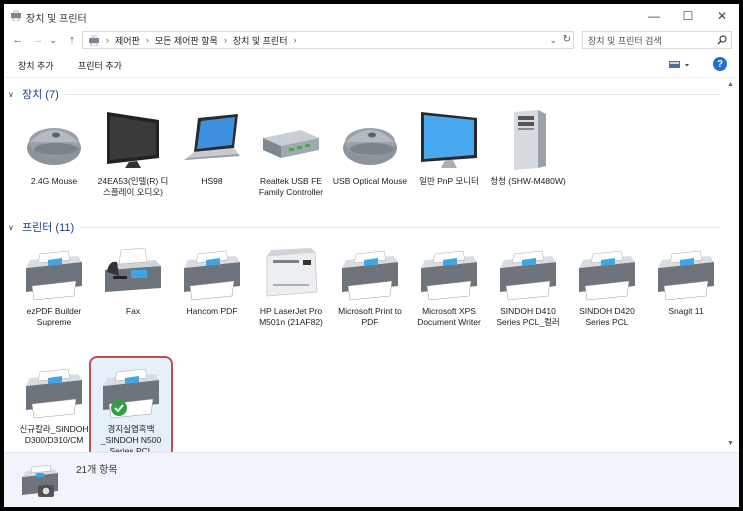 This screenshot has width=743, height=511. I want to click on device-item: USB Optical Mouse, so click(370, 147).